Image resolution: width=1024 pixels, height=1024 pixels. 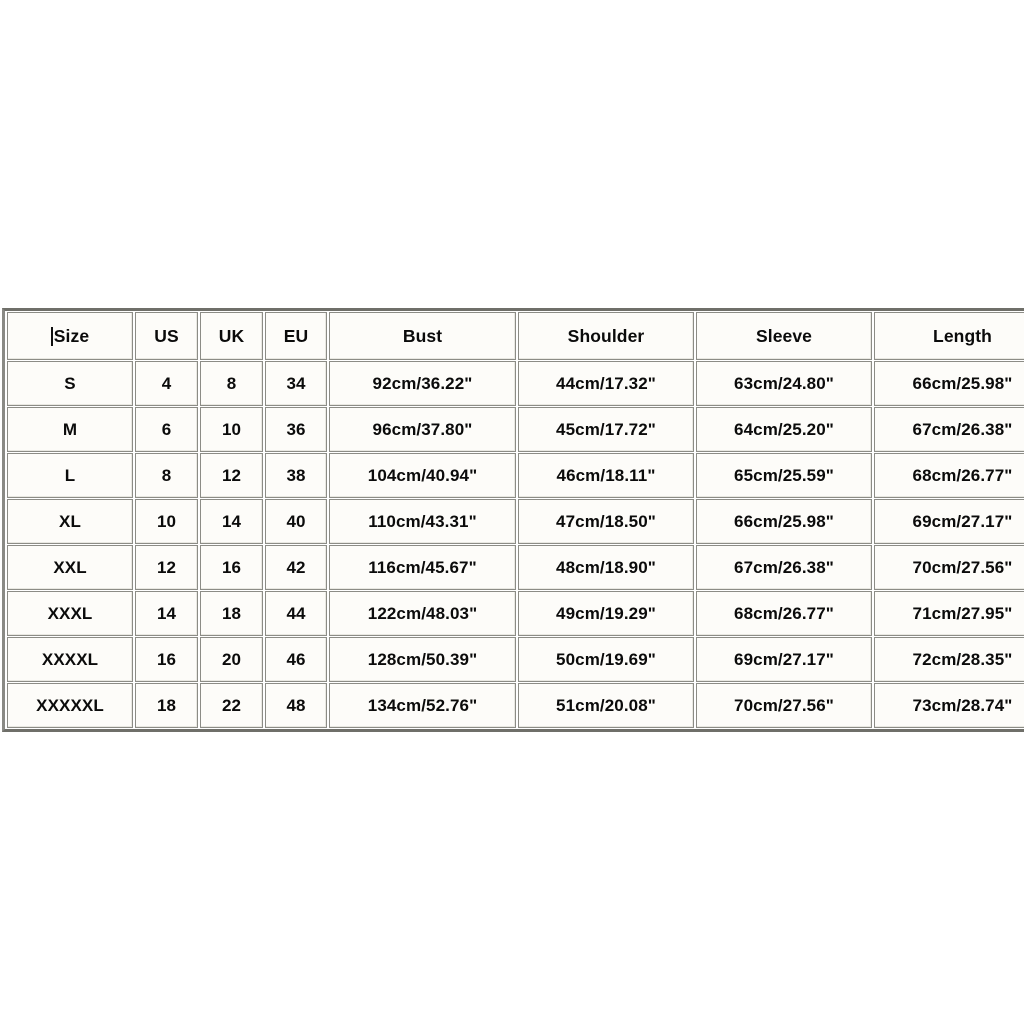 I want to click on cell-uk: 14, so click(x=231, y=521).